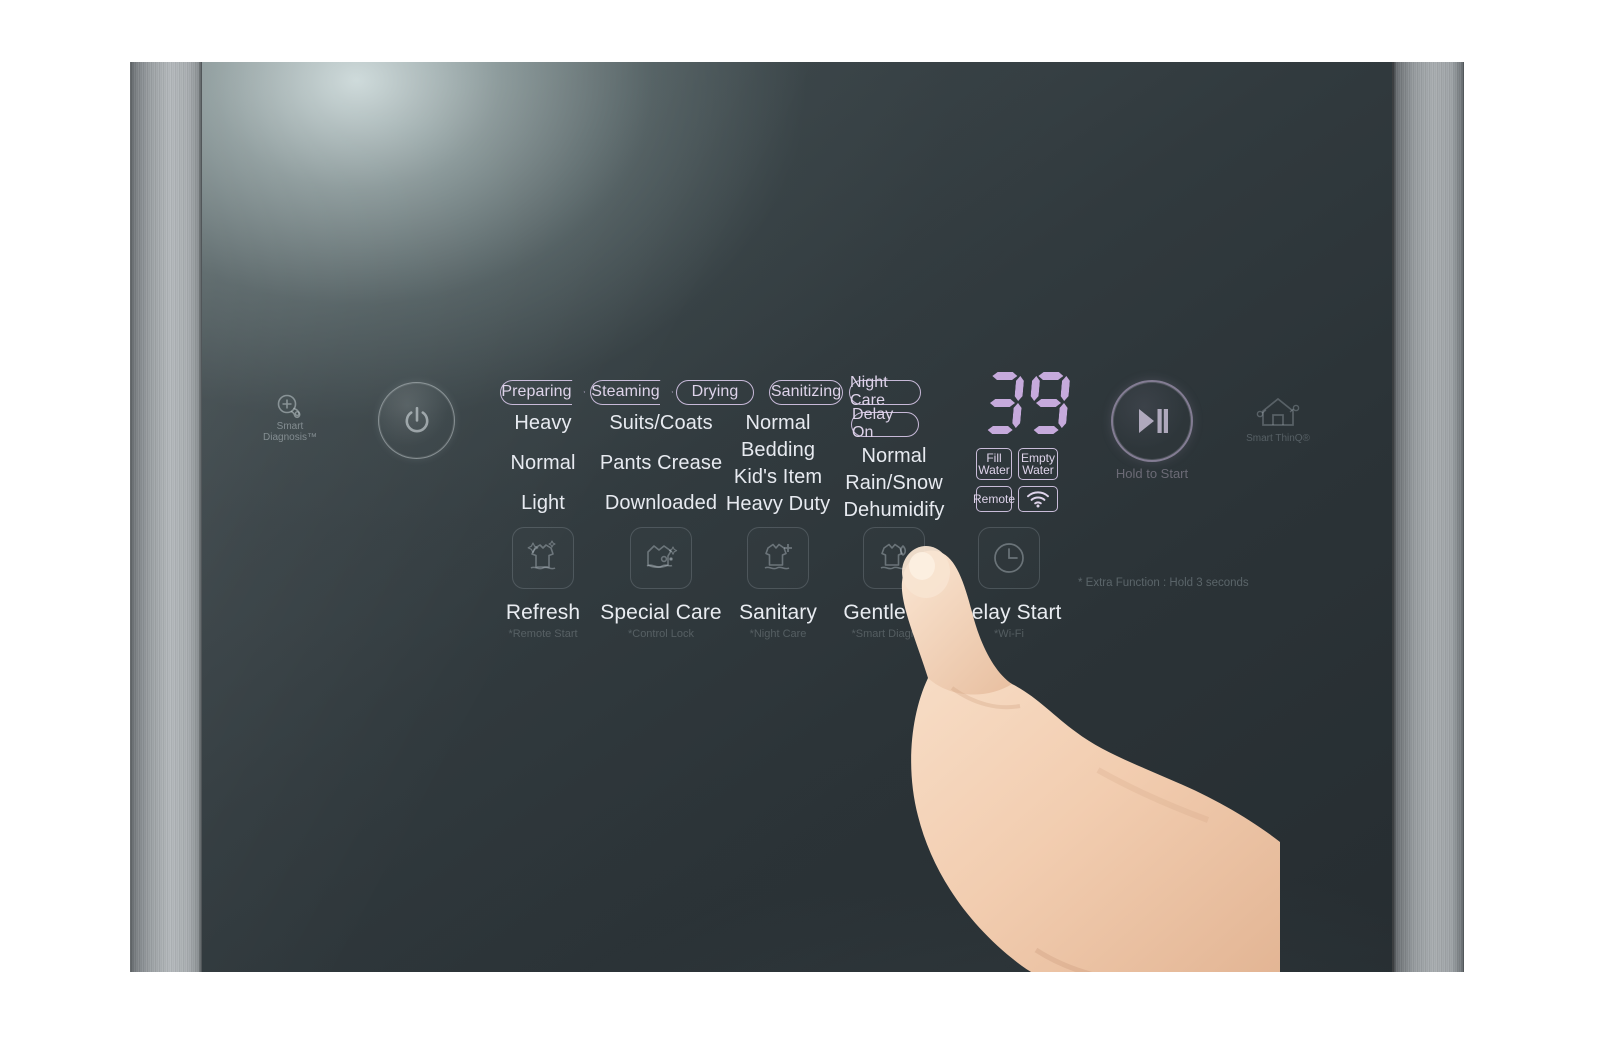 This screenshot has height=1062, width=1600. What do you see at coordinates (661, 423) in the screenshot?
I see `status-word-suits-coats: Suits/Coats` at bounding box center [661, 423].